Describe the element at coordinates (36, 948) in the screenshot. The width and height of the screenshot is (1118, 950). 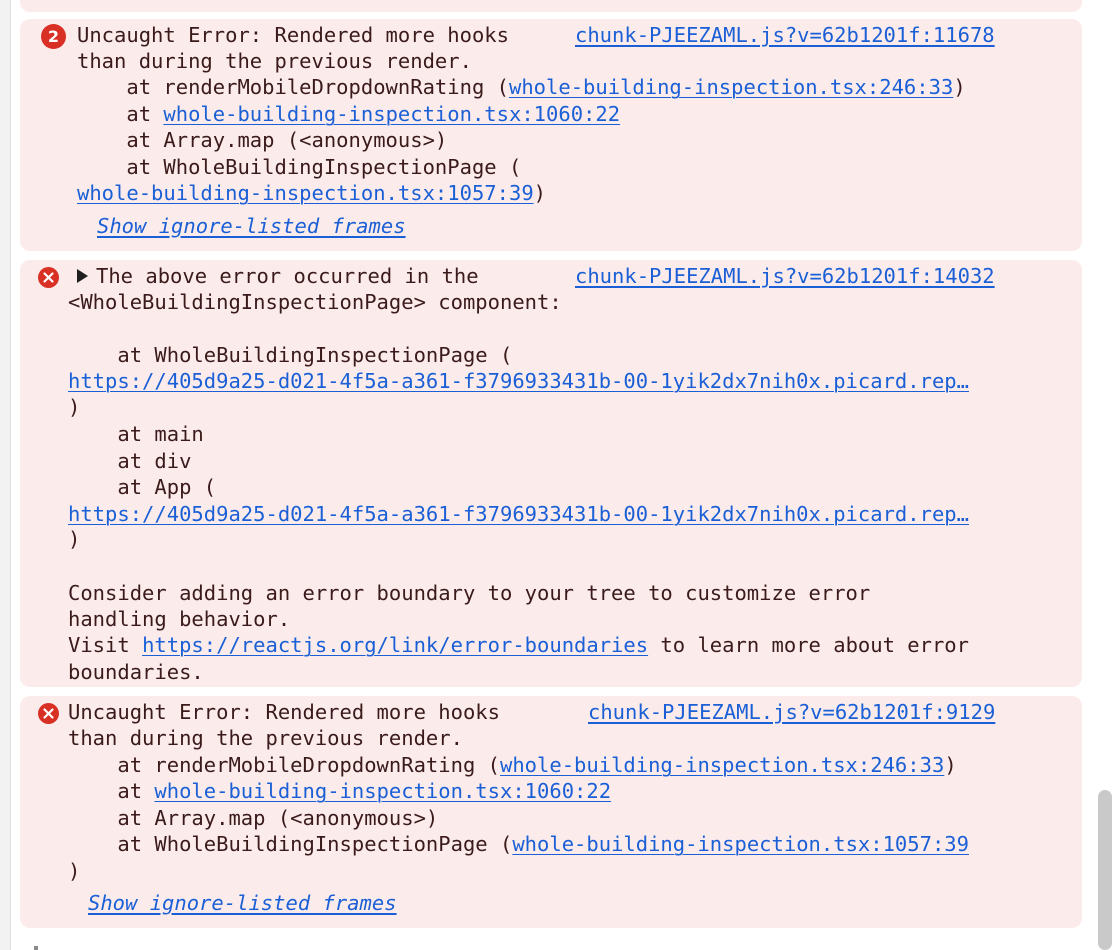
I see `console-prompt-marker` at that location.